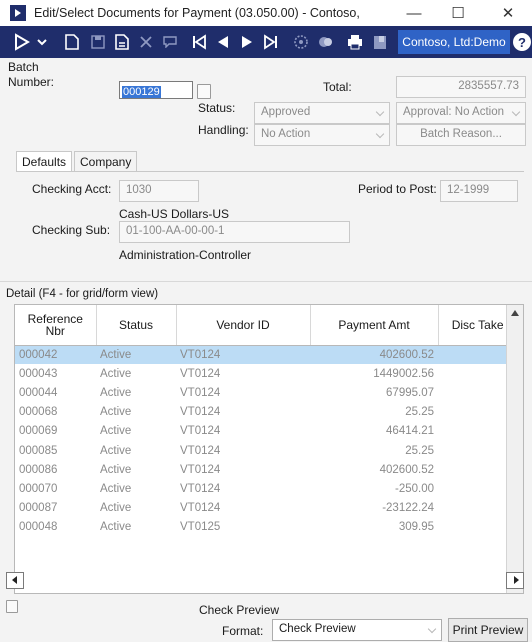 The width and height of the screenshot is (532, 642). What do you see at coordinates (247, 42) in the screenshot?
I see `next-record-icon` at bounding box center [247, 42].